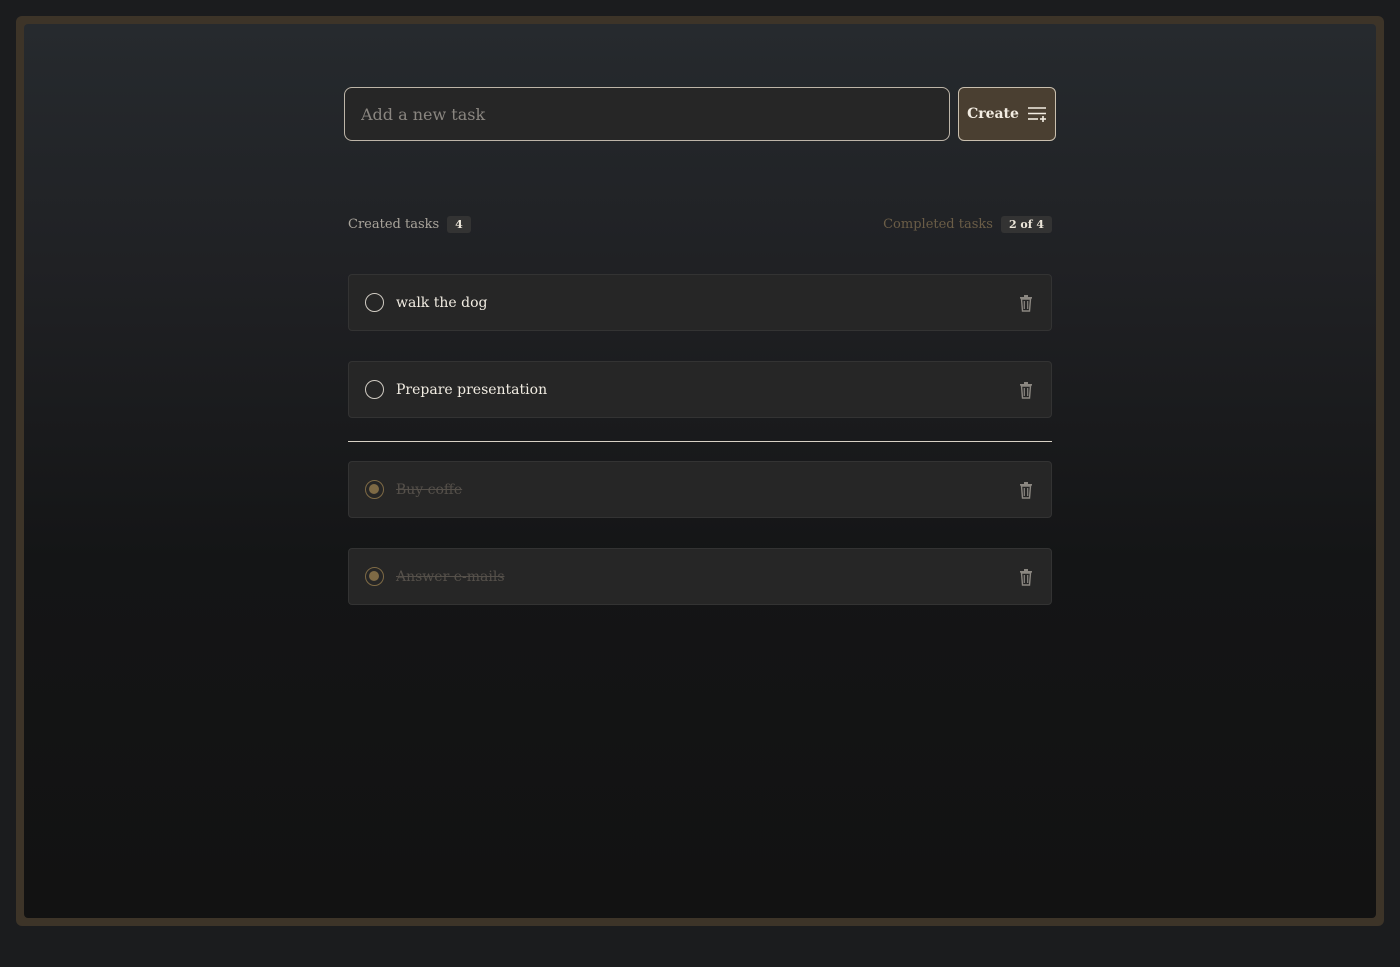 This screenshot has height=967, width=1400. I want to click on new-task-input, so click(647, 114).